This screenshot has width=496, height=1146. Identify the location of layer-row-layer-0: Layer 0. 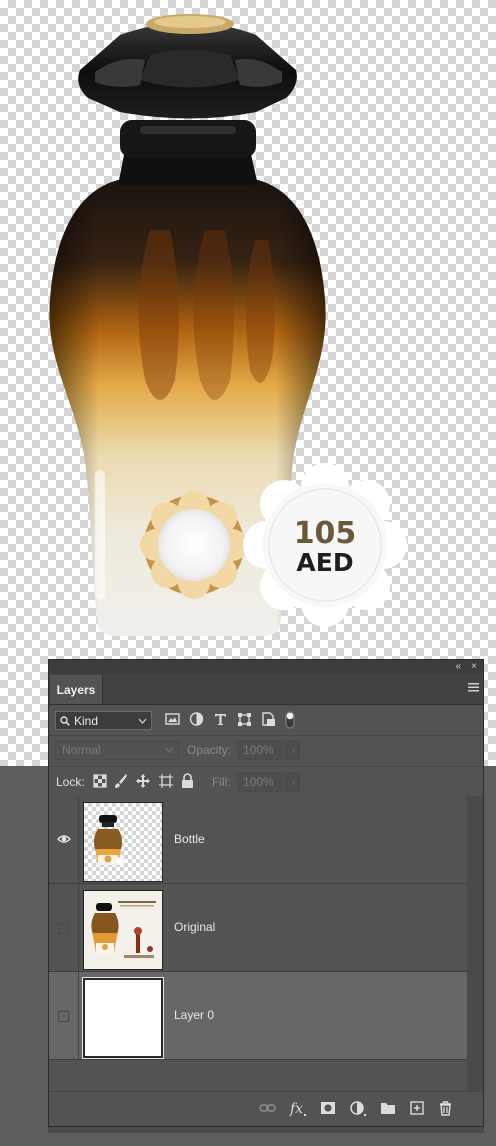
(258, 1016).